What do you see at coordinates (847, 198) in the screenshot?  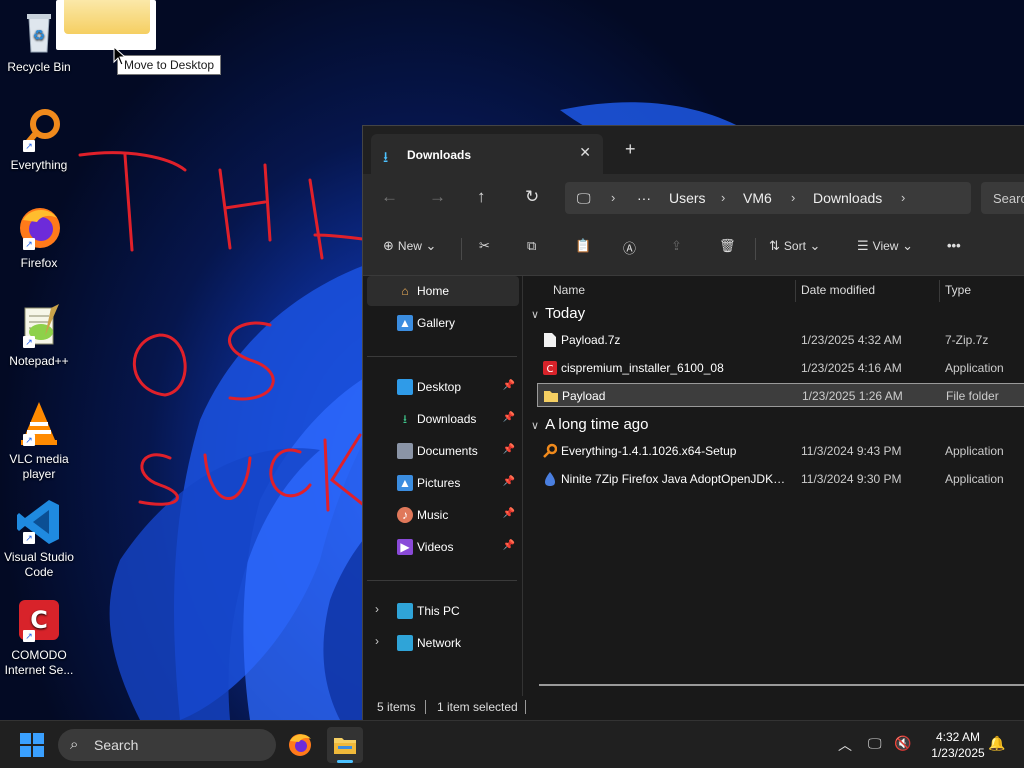 I see `breadcrumb-downloads: Downloads` at bounding box center [847, 198].